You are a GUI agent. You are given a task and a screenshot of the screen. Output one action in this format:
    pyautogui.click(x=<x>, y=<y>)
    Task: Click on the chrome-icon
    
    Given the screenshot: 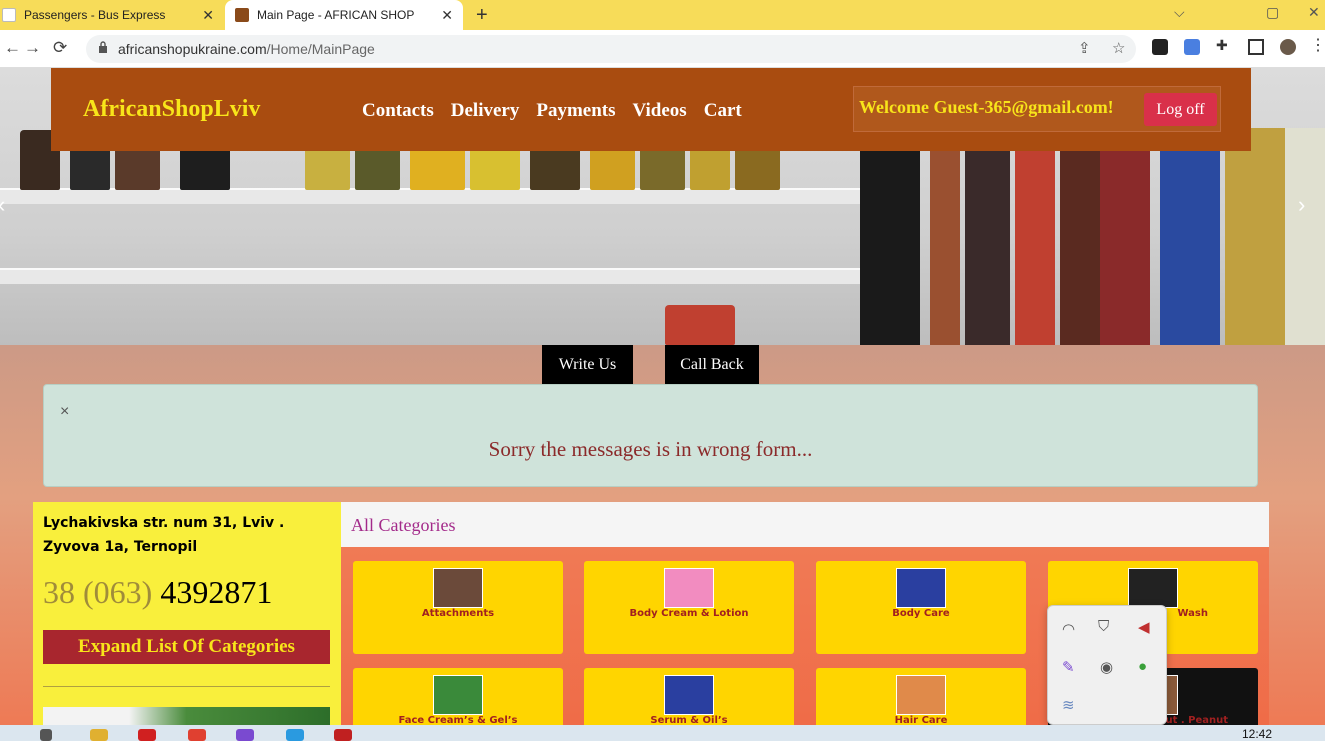 What is the action you would take?
    pyautogui.click(x=197, y=735)
    